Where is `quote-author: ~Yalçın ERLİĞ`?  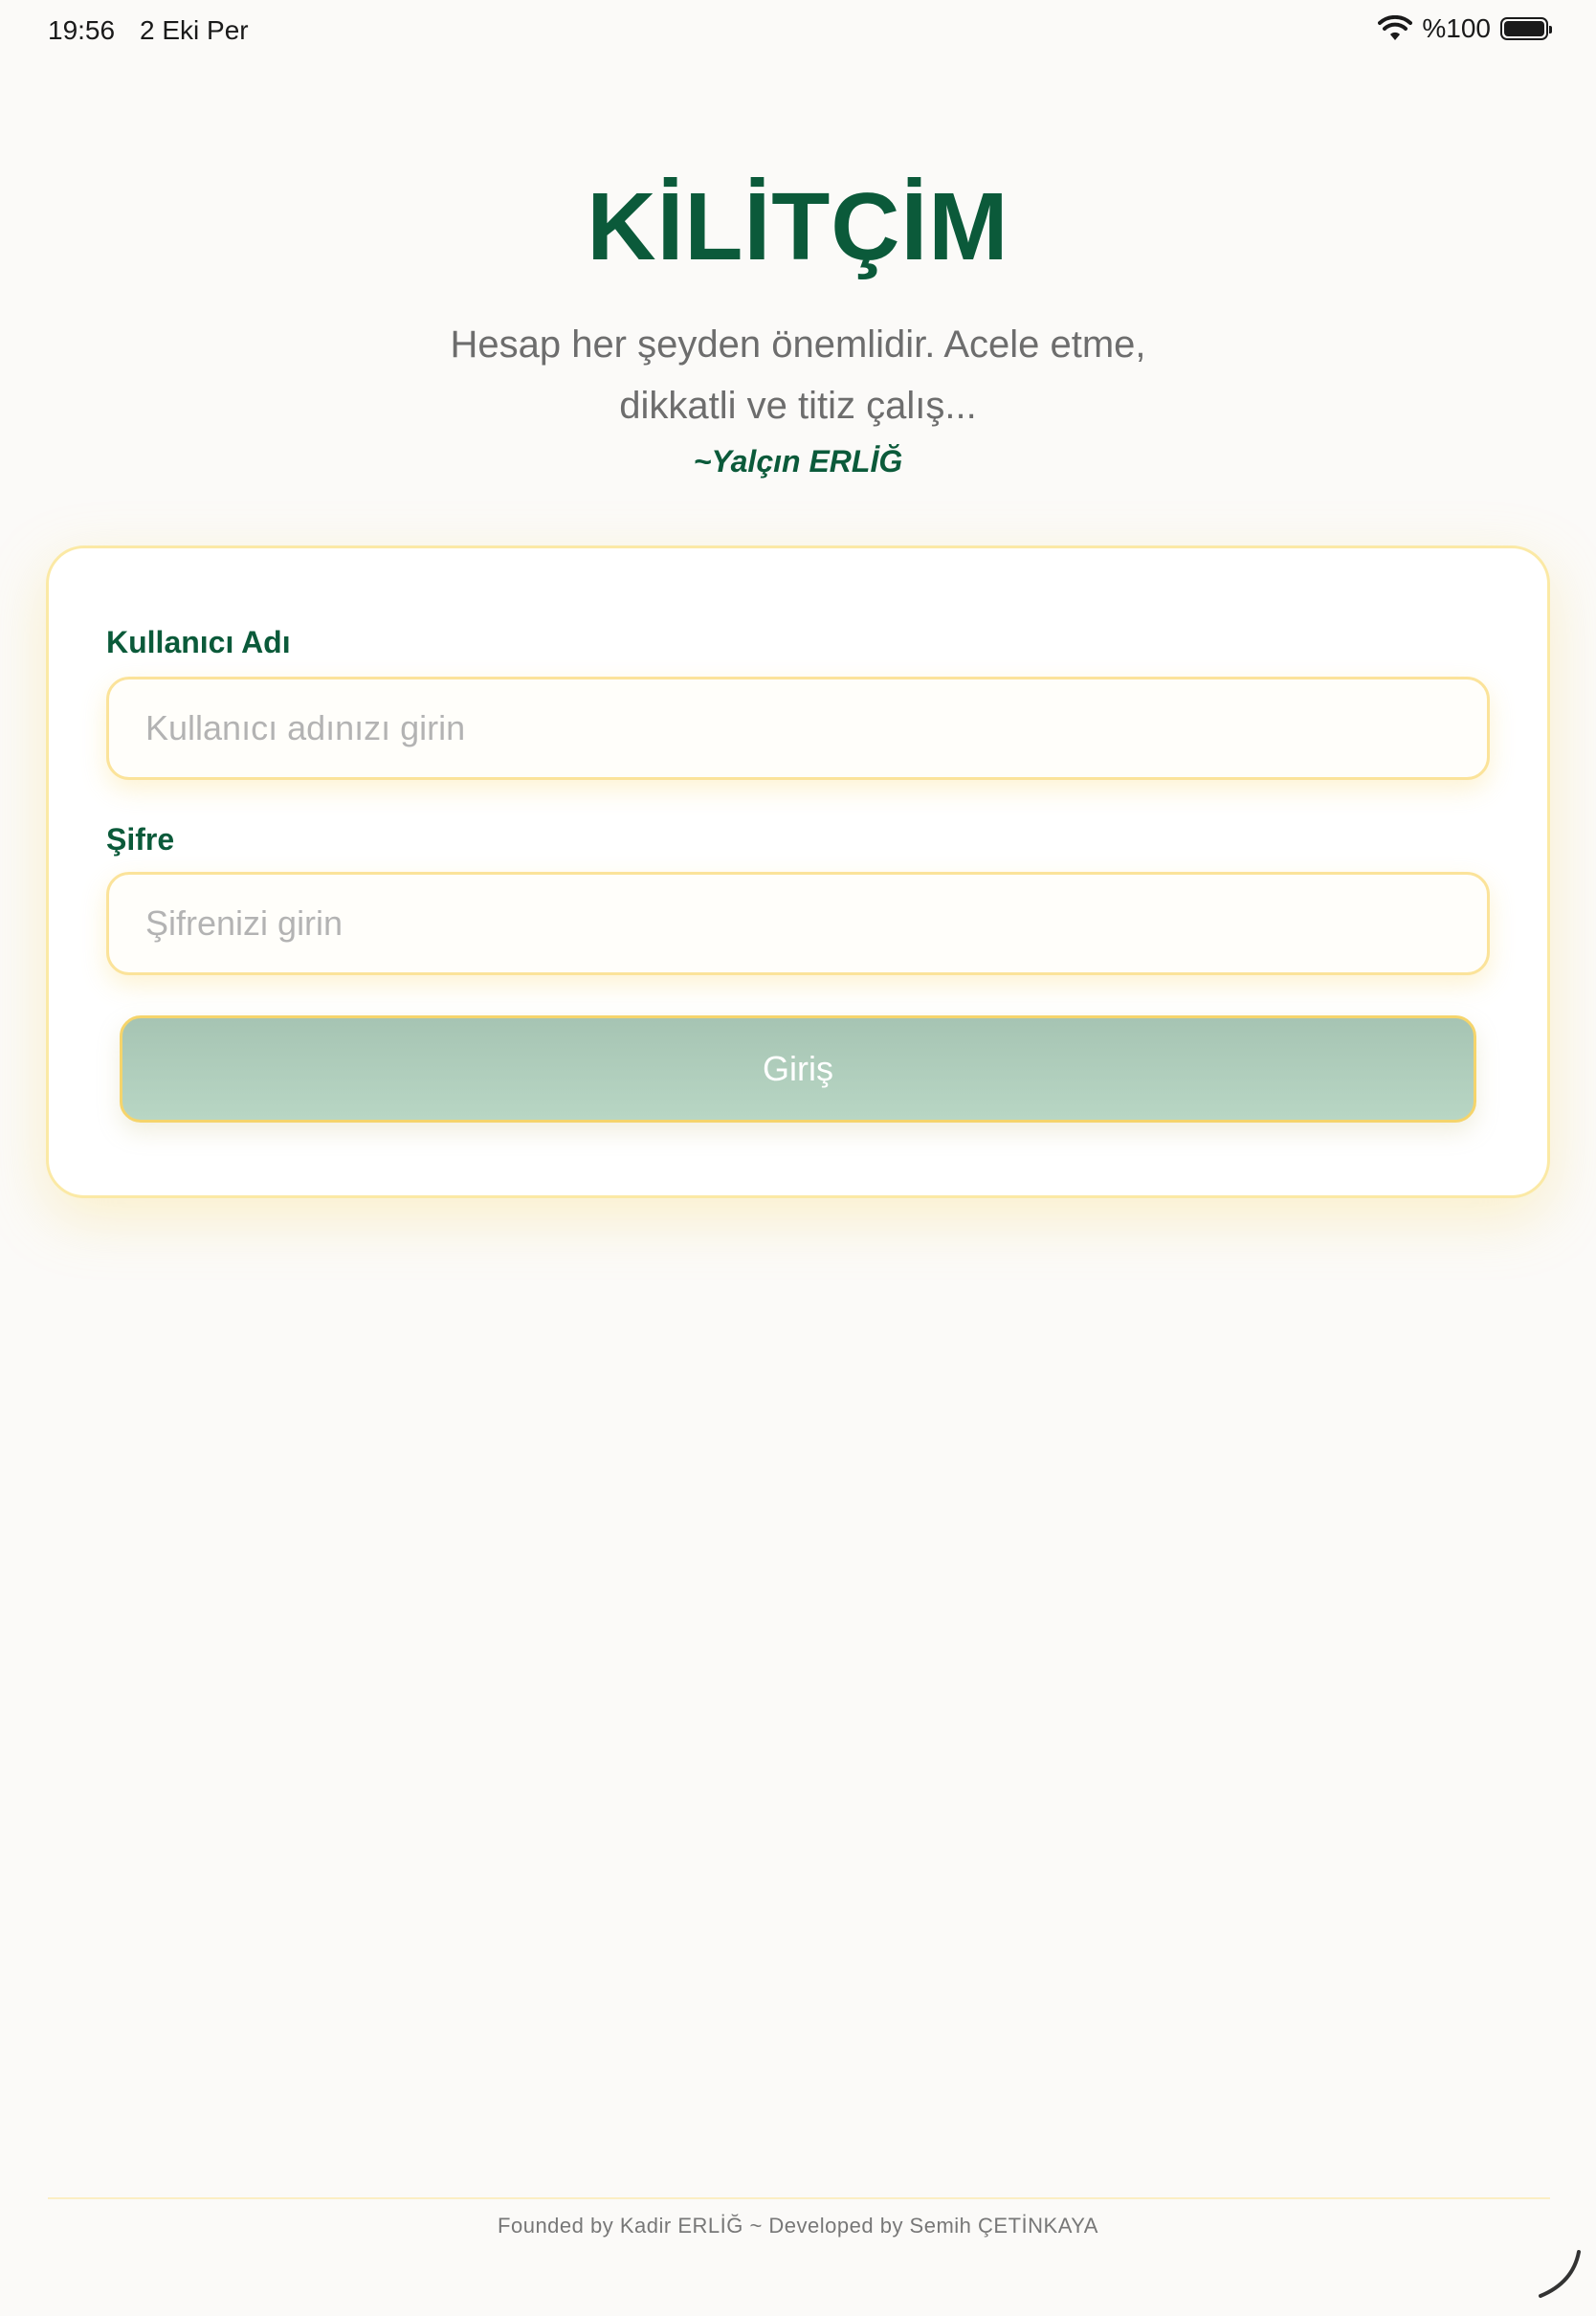
quote-author: ~Yalçın ERLİĞ is located at coordinates (798, 461).